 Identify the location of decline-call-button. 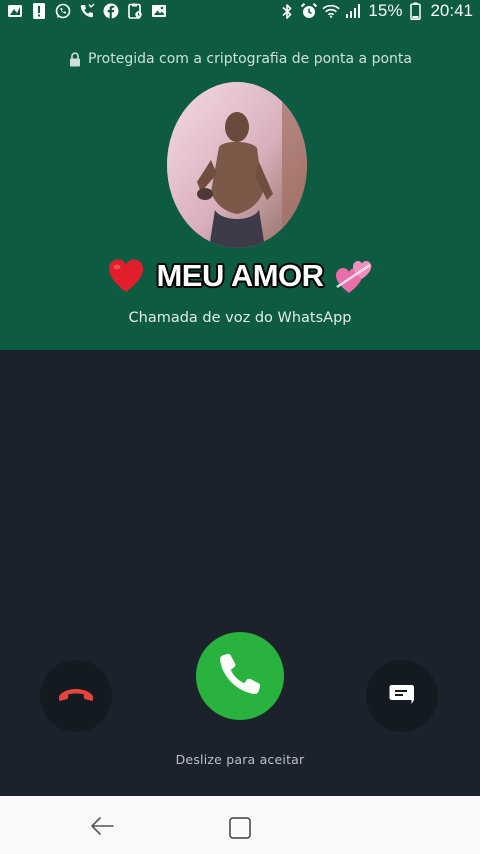
(76, 696).